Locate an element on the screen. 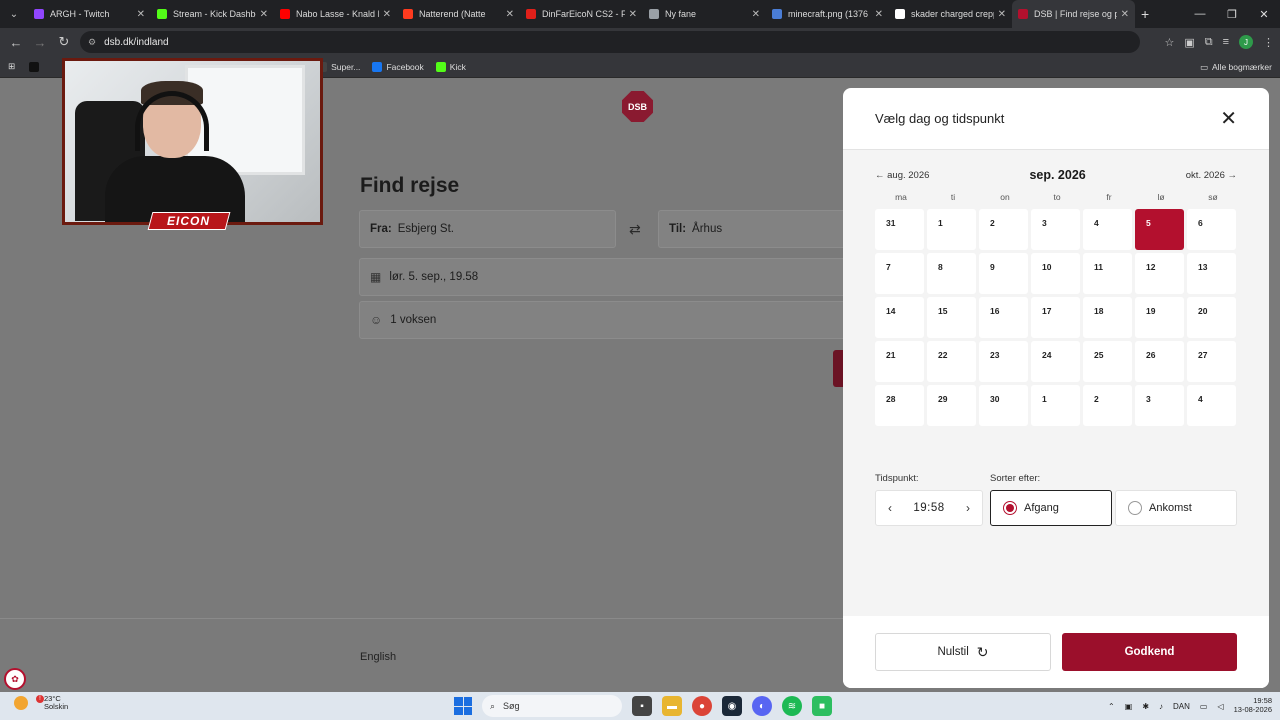  calendar-day: 8 is located at coordinates (951, 273).